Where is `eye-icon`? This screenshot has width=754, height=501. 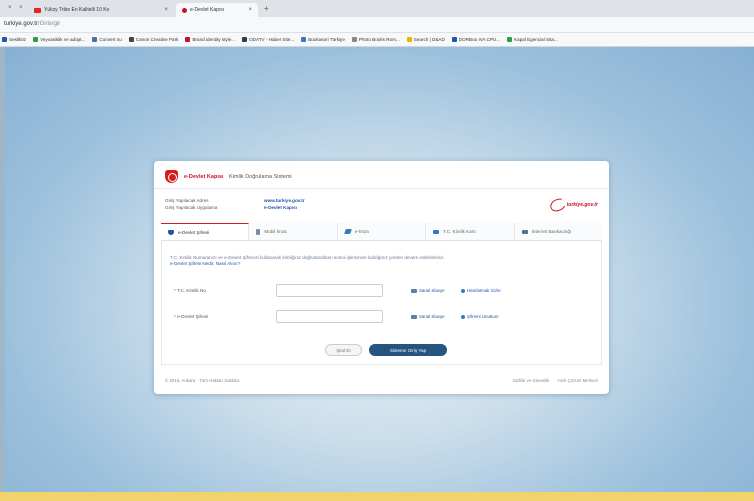 eye-icon is located at coordinates (463, 290).